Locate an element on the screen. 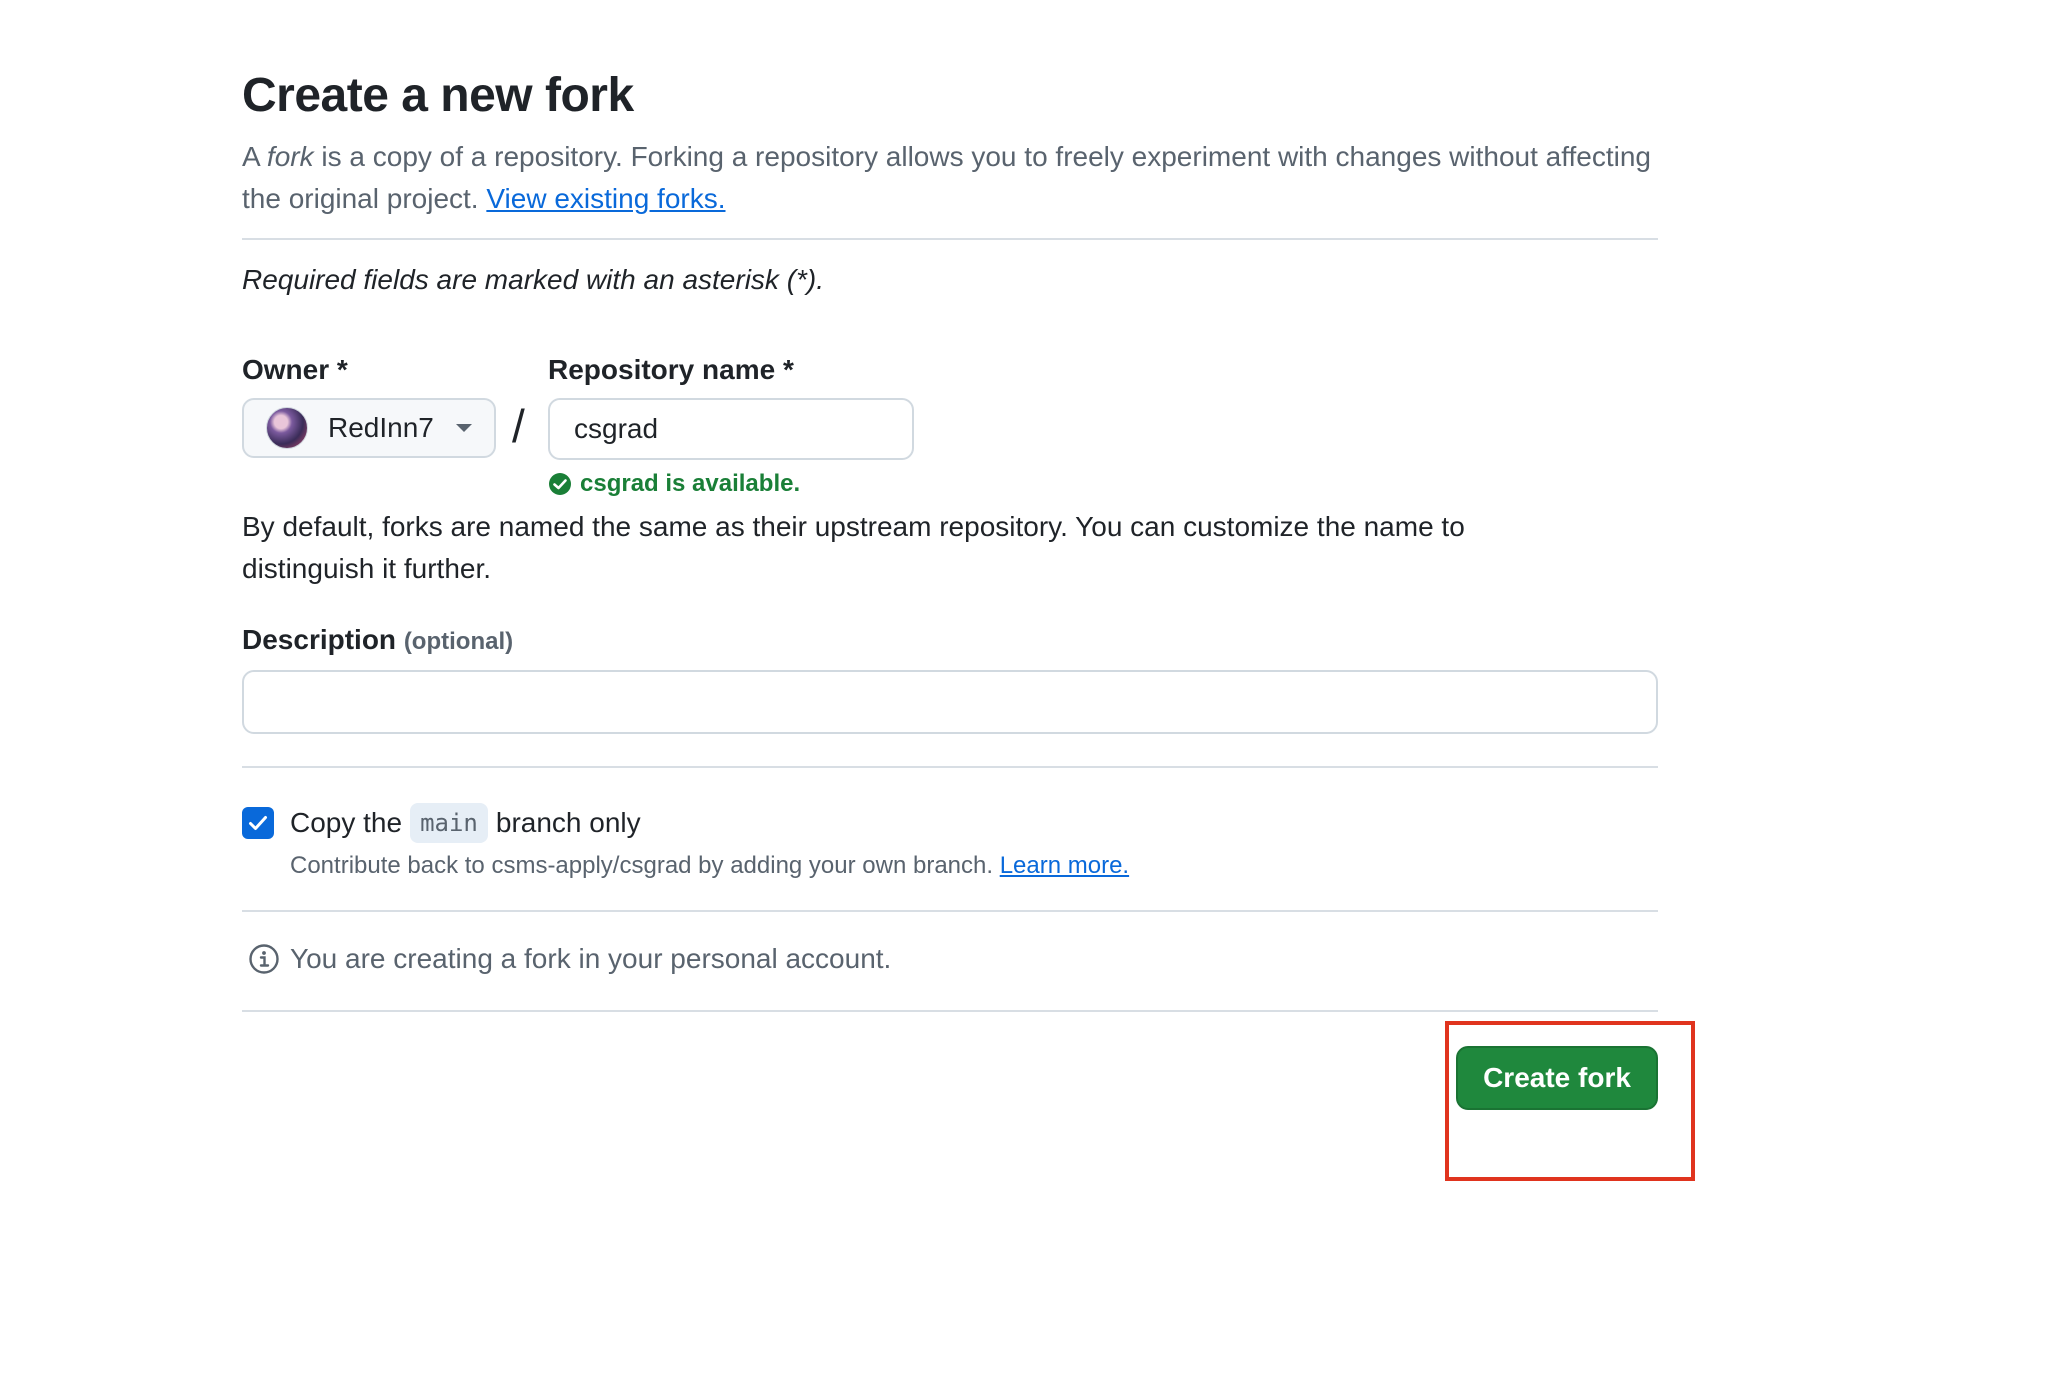 Image resolution: width=2072 pixels, height=1384 pixels. info-icon is located at coordinates (264, 959).